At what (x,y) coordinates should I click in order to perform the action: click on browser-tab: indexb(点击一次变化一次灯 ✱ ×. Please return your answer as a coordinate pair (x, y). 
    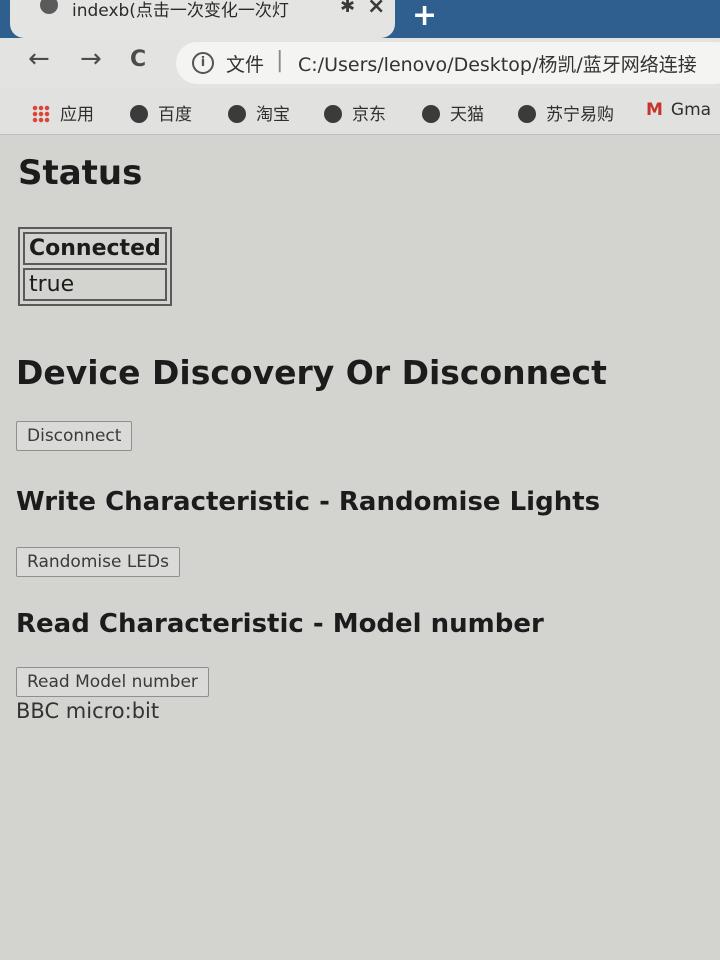
    Looking at the image, I should click on (202, 19).